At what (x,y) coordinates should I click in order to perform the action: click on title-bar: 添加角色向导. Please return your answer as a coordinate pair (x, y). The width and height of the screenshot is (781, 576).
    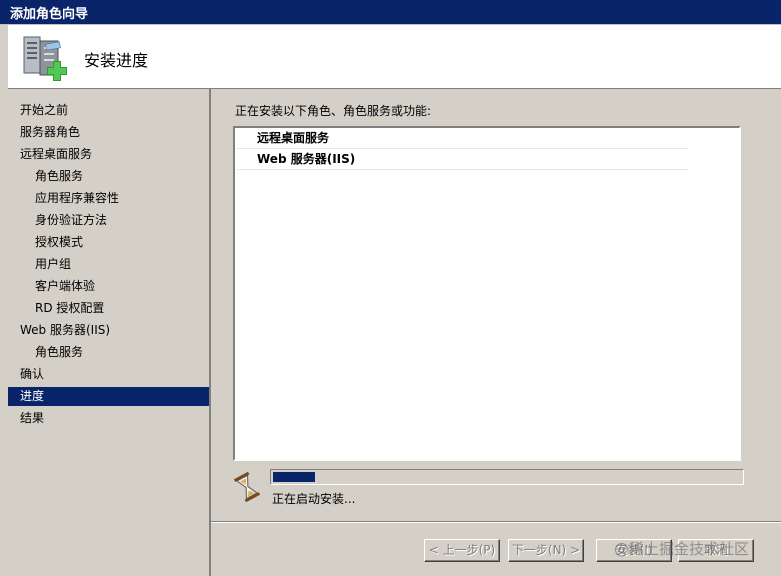
    Looking at the image, I should click on (390, 12).